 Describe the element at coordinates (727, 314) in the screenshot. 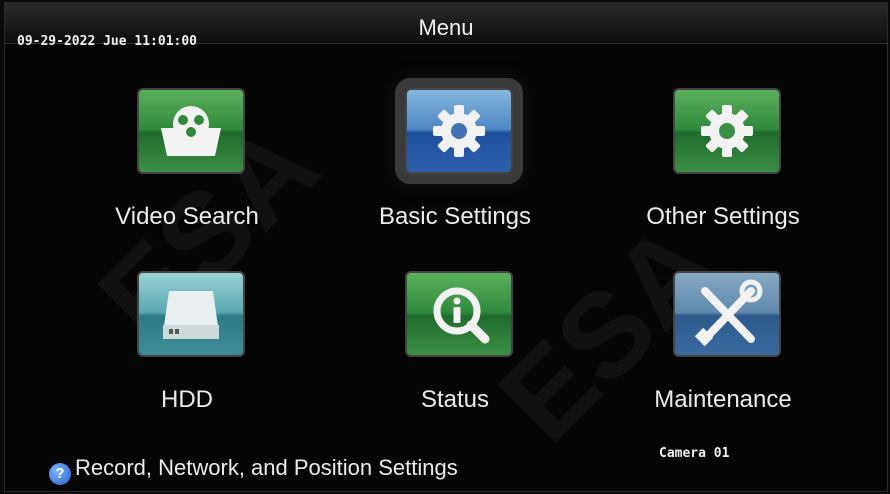

I see `tools-icon` at that location.